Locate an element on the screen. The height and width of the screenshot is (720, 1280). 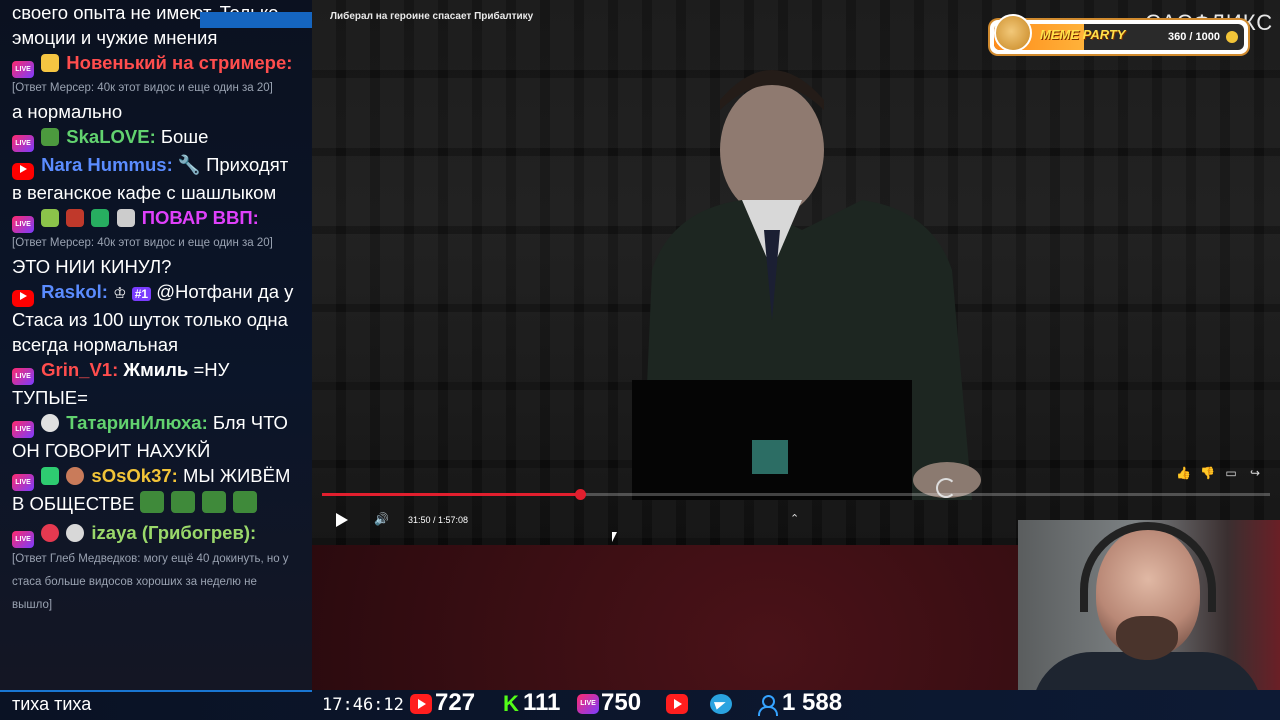
chat-username: Raskol: is located at coordinates (74, 291).